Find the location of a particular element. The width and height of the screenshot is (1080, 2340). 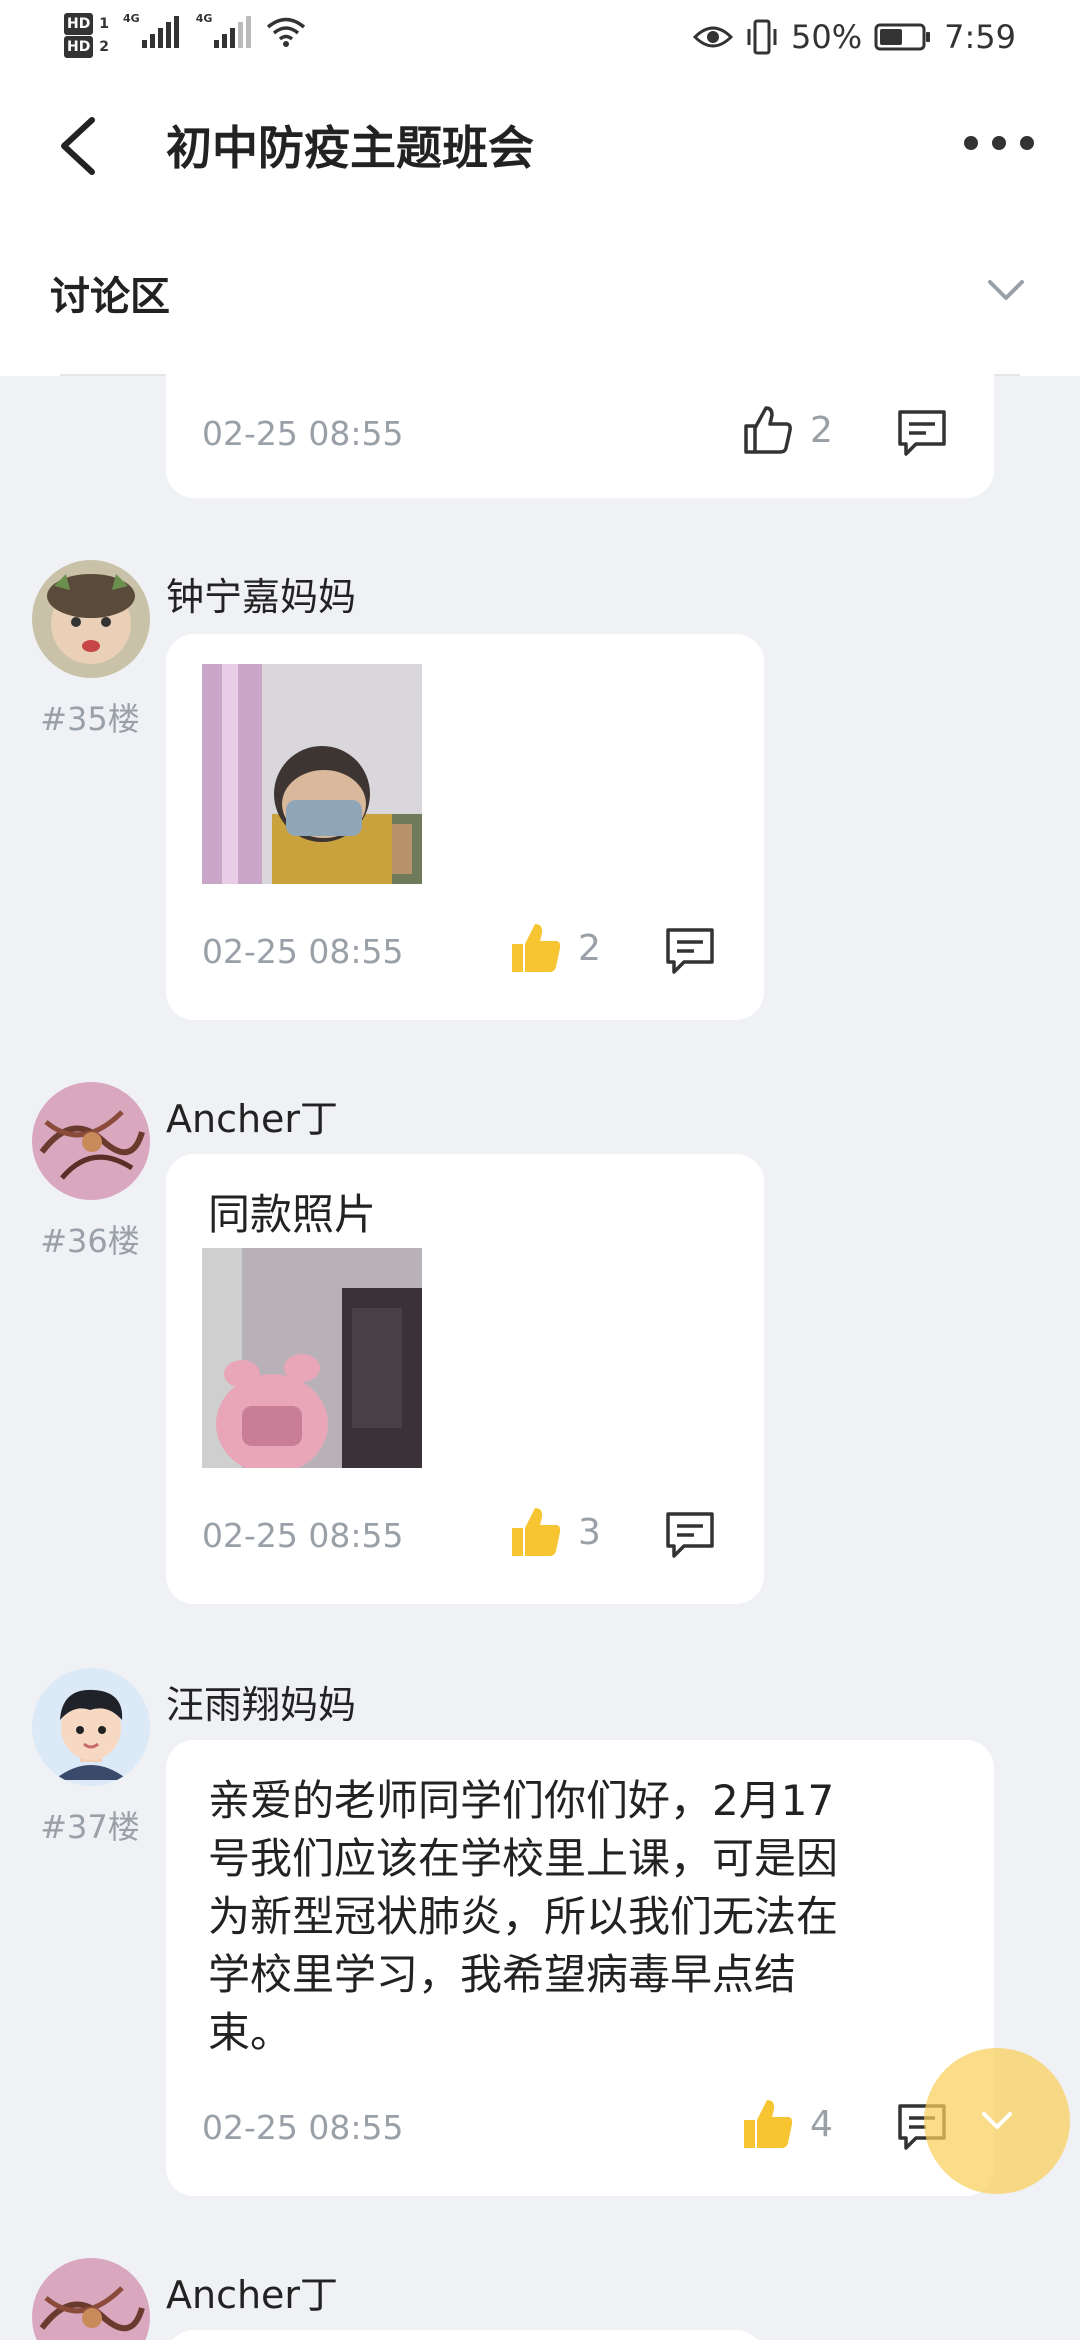

status-right: 50% 7:59 is located at coordinates (848, 37).